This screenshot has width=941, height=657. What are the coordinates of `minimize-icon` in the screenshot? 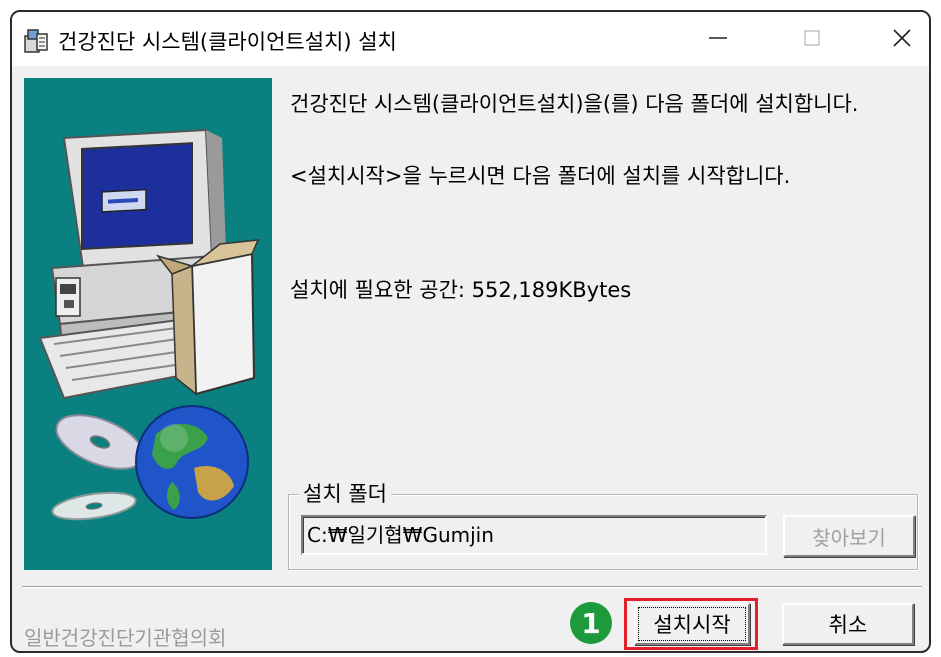 It's located at (718, 38).